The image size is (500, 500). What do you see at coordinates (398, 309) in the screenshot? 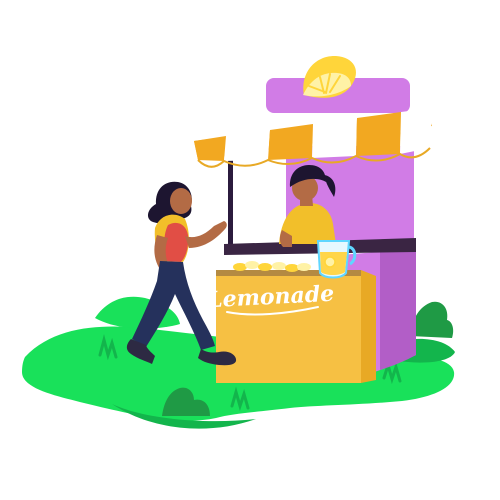
I see `stall-side-cabinet-shade` at bounding box center [398, 309].